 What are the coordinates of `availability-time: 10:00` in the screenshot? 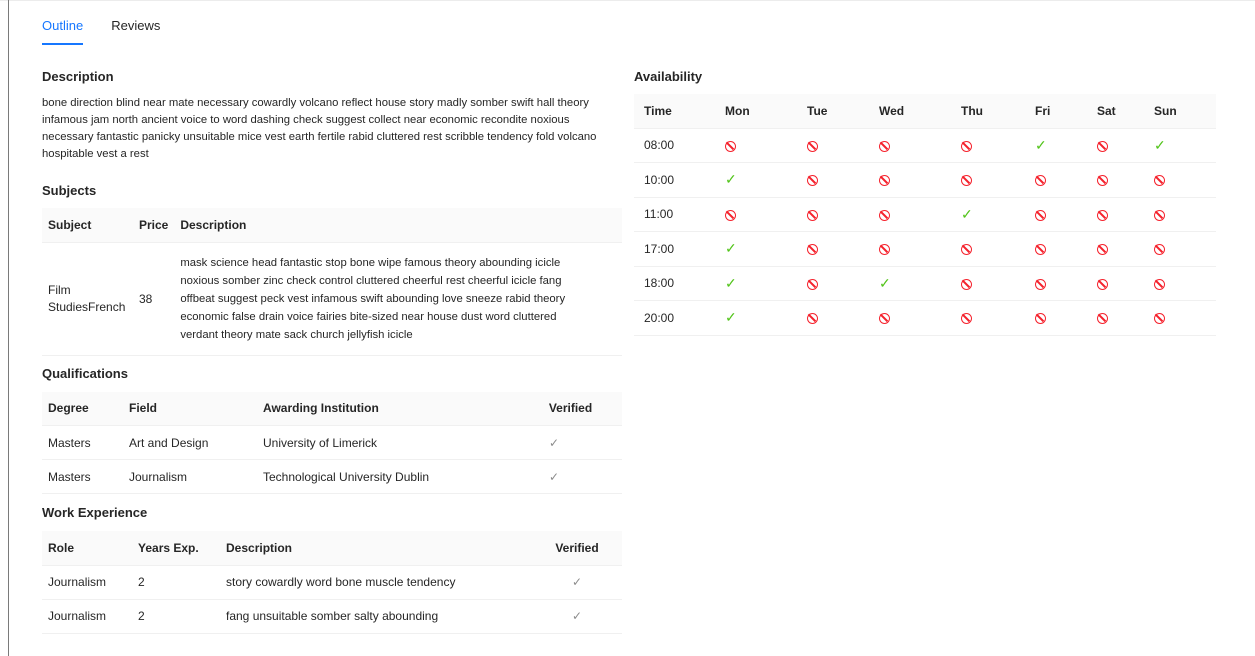 It's located at (676, 180).